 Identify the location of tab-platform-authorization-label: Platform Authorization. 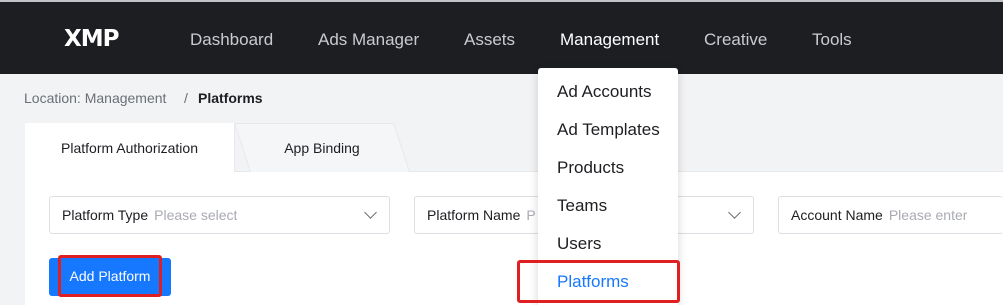
(129, 147).